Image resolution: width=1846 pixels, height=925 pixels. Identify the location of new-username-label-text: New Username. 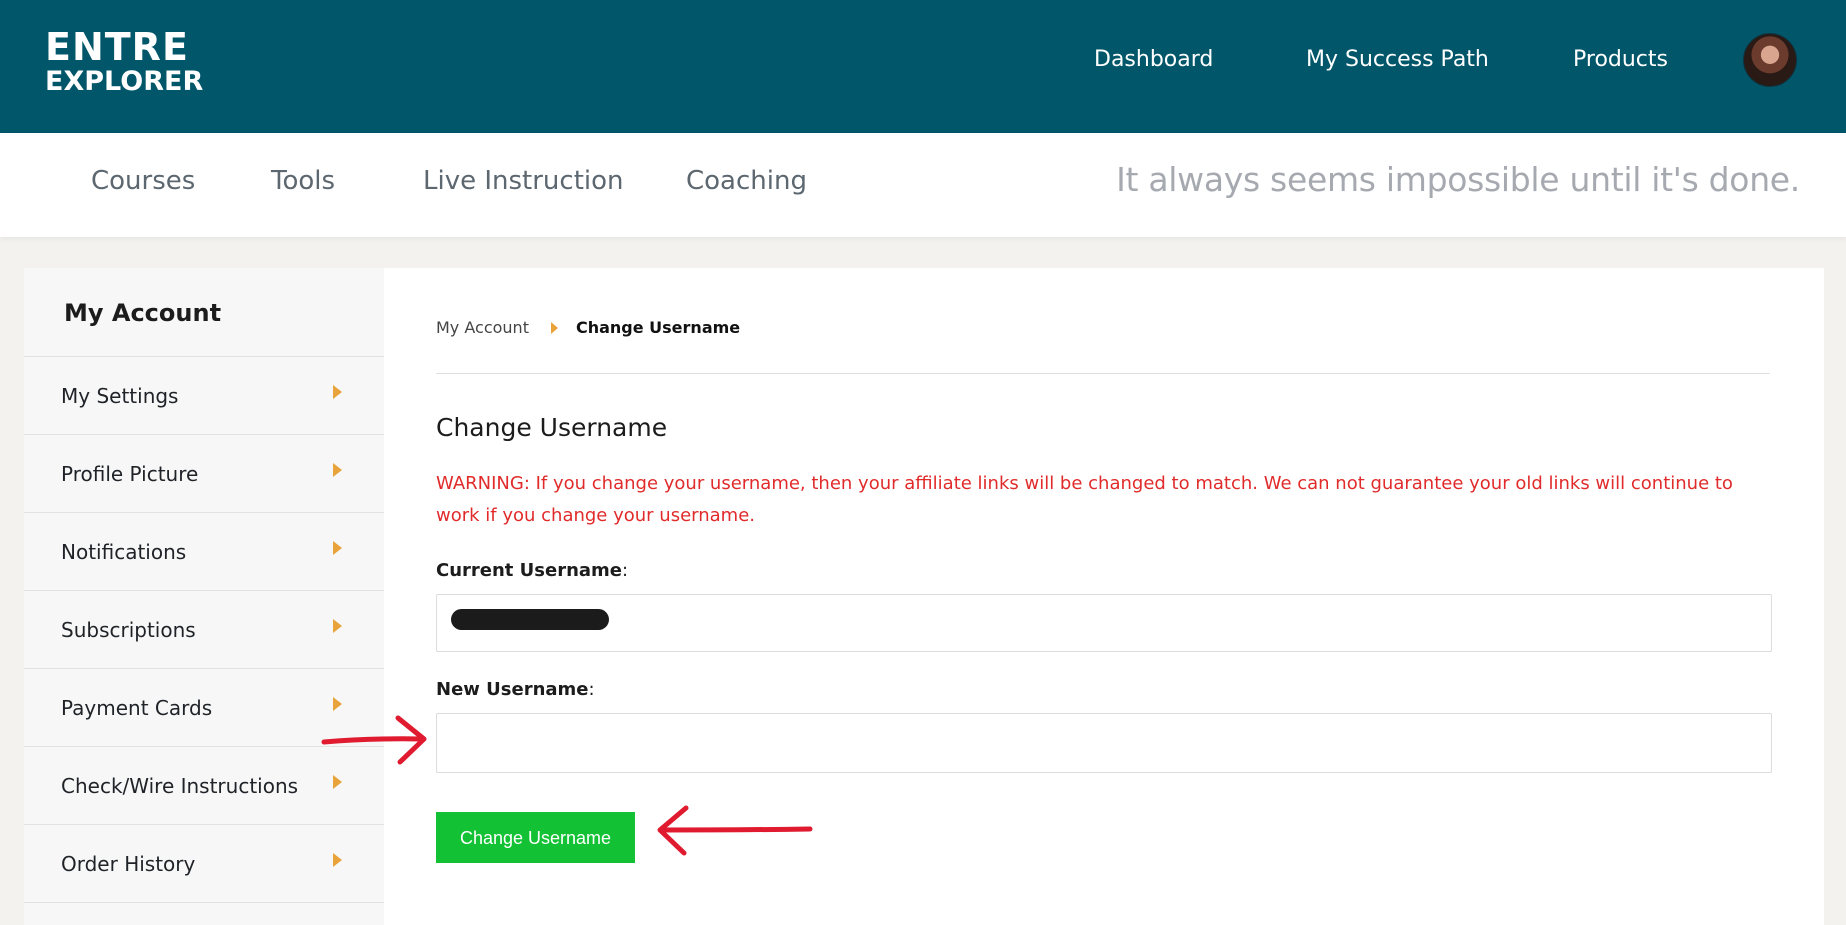
(512, 689).